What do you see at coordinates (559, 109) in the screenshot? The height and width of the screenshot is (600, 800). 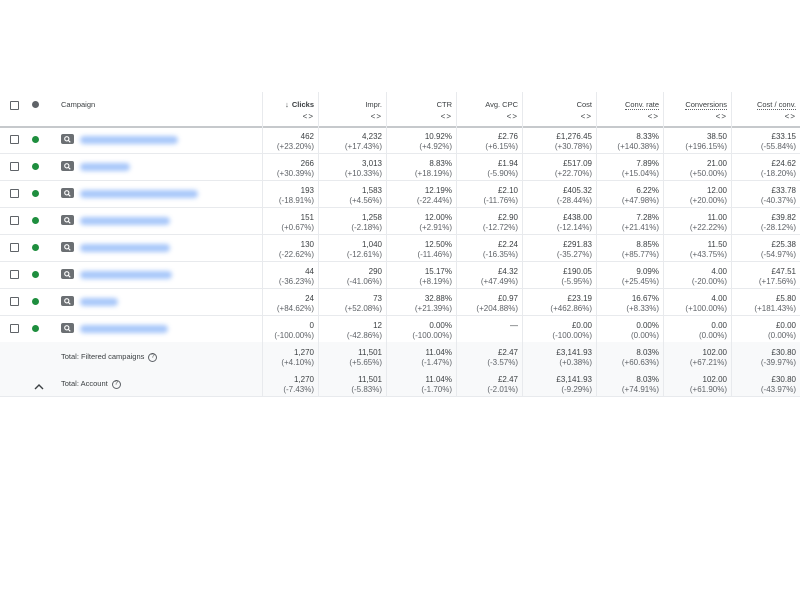 I see `column-header-cost: Cost <>` at bounding box center [559, 109].